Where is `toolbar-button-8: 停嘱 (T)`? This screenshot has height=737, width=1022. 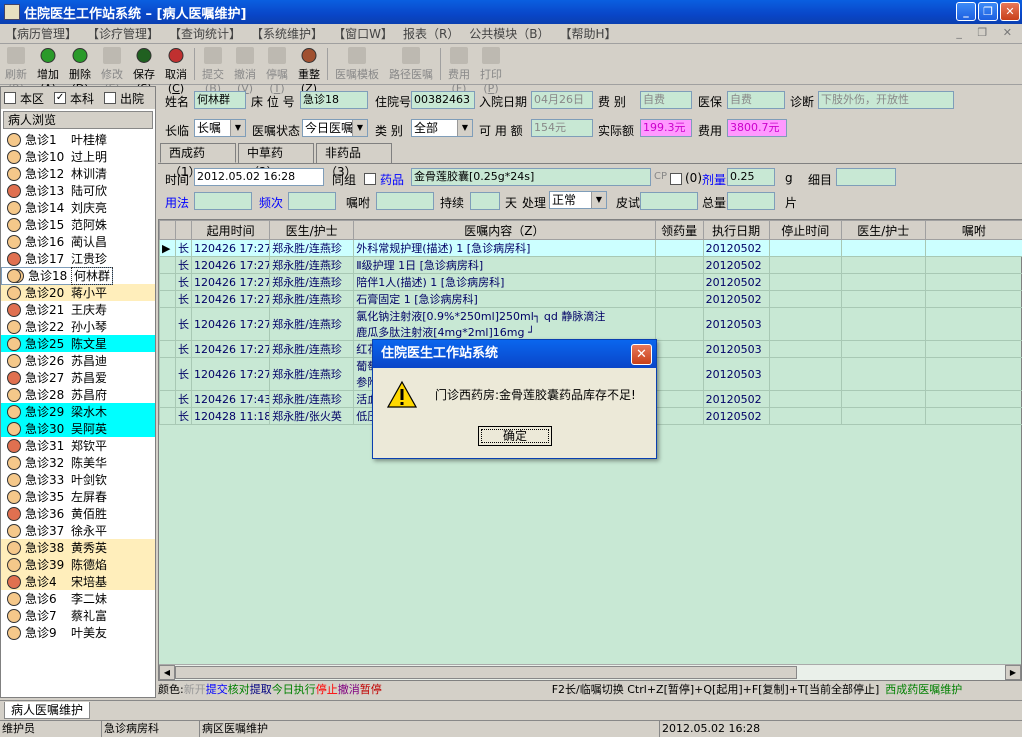
toolbar-button-8: 停嘱 (T) is located at coordinates (277, 70).